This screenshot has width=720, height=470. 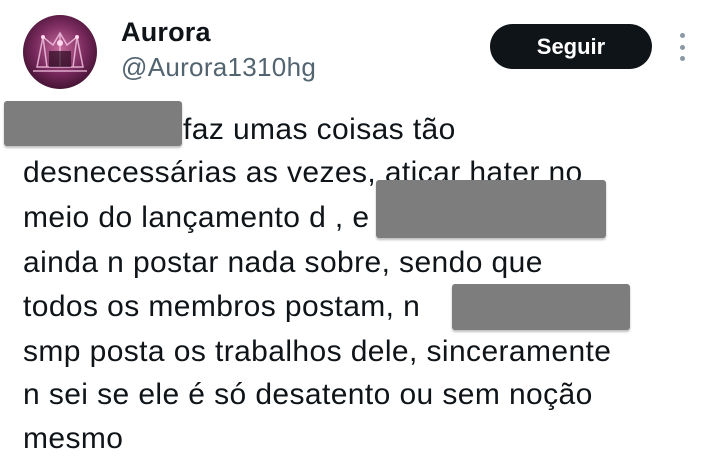 What do you see at coordinates (166, 32) in the screenshot?
I see `display-name: Aurora` at bounding box center [166, 32].